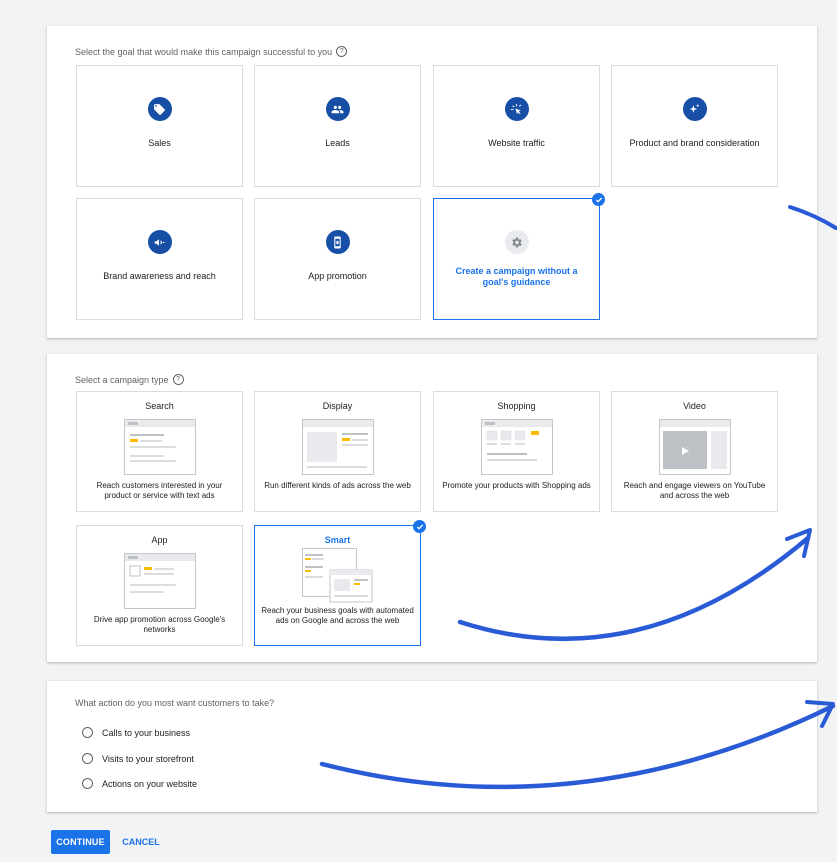 The image size is (837, 862). Describe the element at coordinates (159, 581) in the screenshot. I see `app-ad-thumbnail` at that location.